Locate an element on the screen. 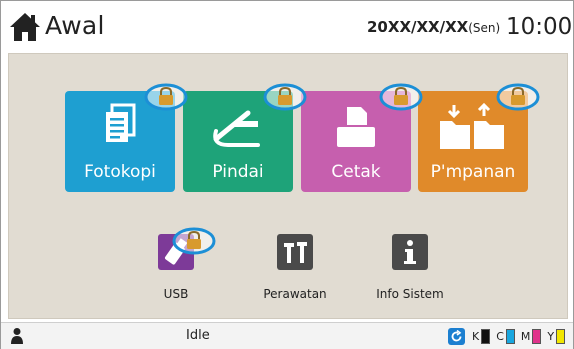 This screenshot has width=574, height=349. refresh-icon is located at coordinates (456, 336).